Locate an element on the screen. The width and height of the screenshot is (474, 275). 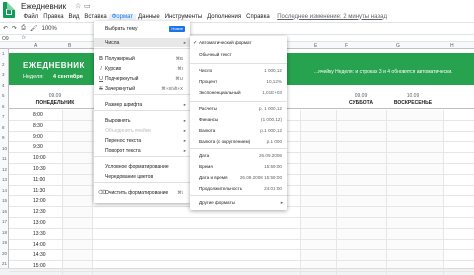
format-menu-item: S Зачеркнутый ⌘+Shift+X is located at coordinates (142, 88).